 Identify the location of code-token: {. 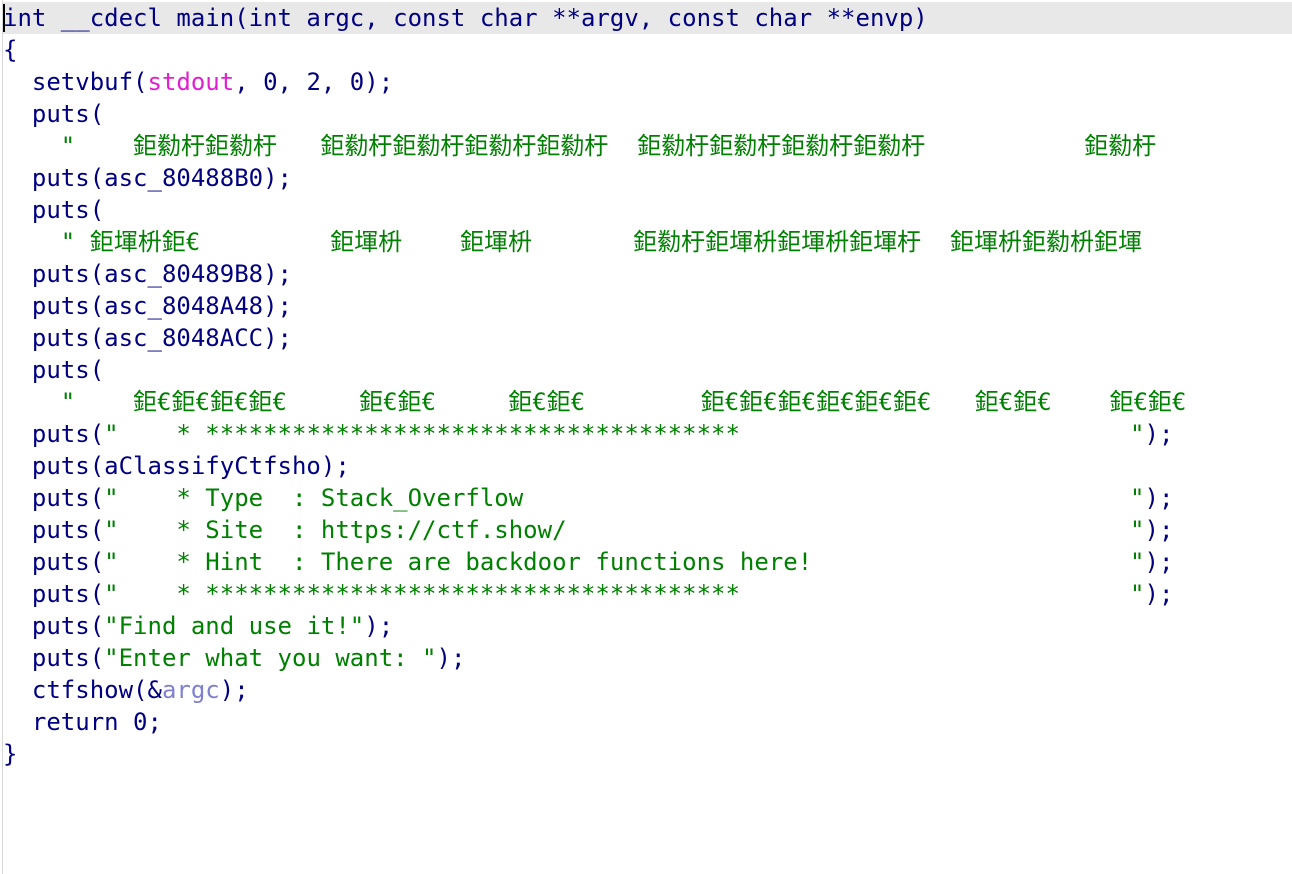
(10, 50).